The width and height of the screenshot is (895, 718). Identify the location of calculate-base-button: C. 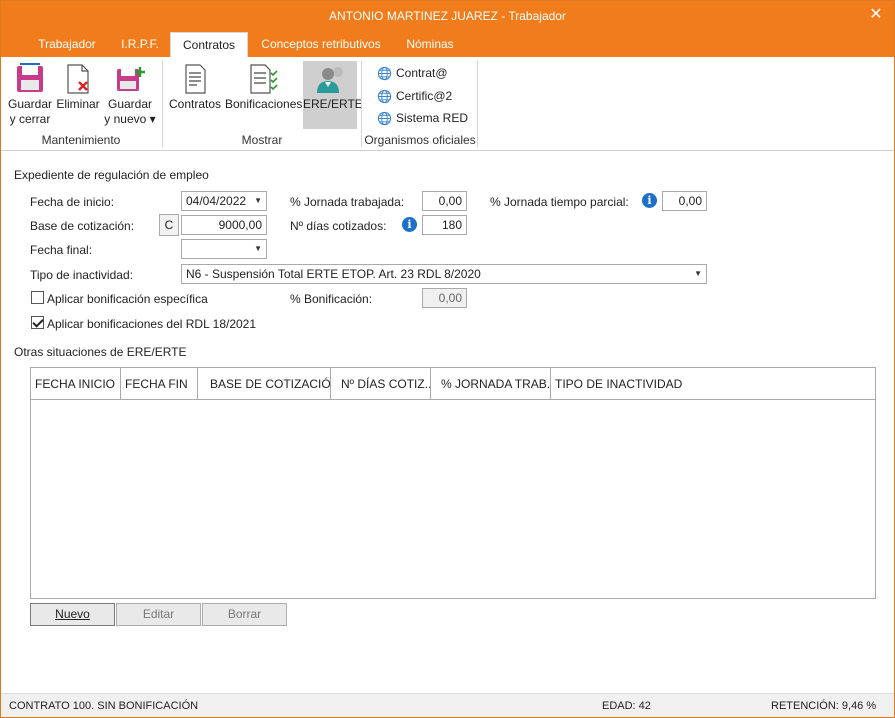
(169, 225).